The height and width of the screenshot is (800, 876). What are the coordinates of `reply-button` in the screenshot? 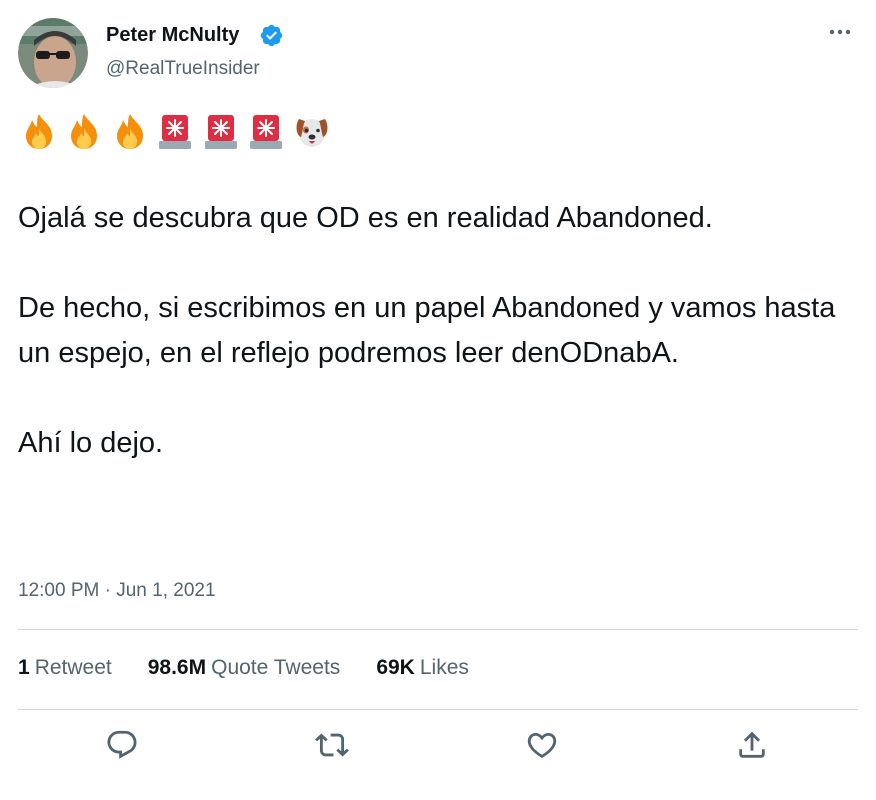 It's located at (122, 745).